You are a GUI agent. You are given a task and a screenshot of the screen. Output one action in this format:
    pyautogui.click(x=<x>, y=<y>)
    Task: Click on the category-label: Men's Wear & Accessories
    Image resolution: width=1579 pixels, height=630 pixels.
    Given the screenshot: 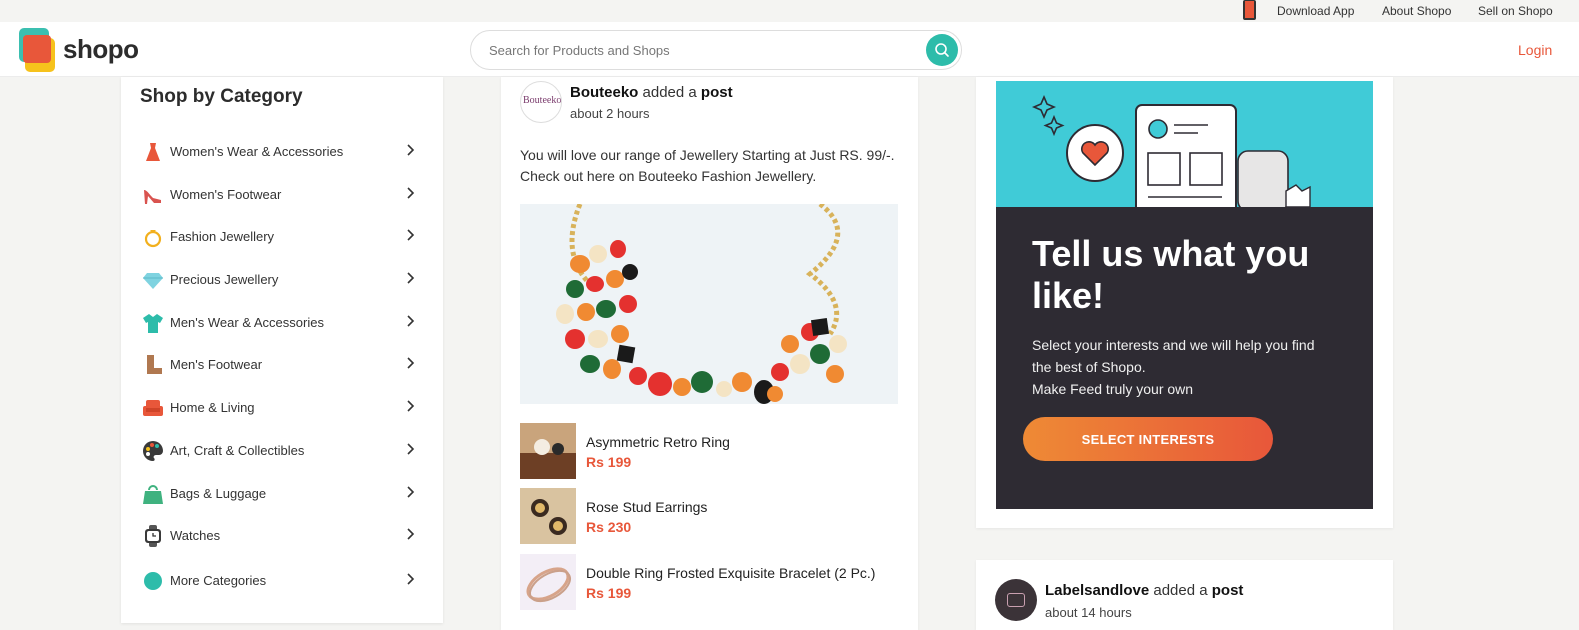 What is the action you would take?
    pyautogui.click(x=247, y=322)
    